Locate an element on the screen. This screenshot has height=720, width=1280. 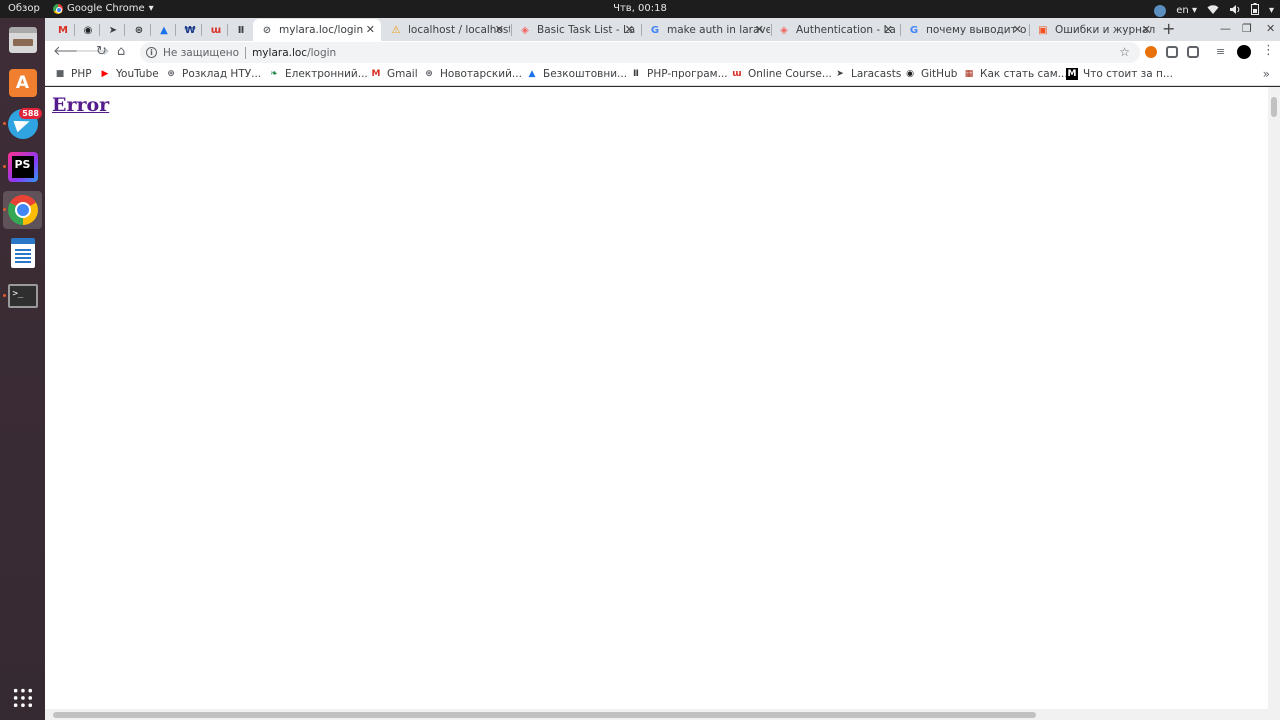
avatar is located at coordinates (1244, 52).